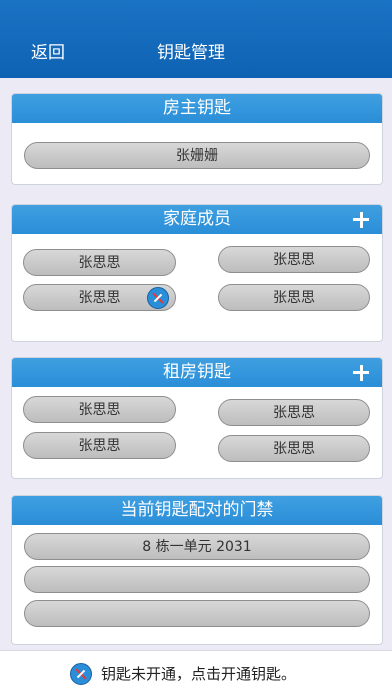  I want to click on paired-doors-title: 当前钥匙配对的门禁, so click(197, 510).